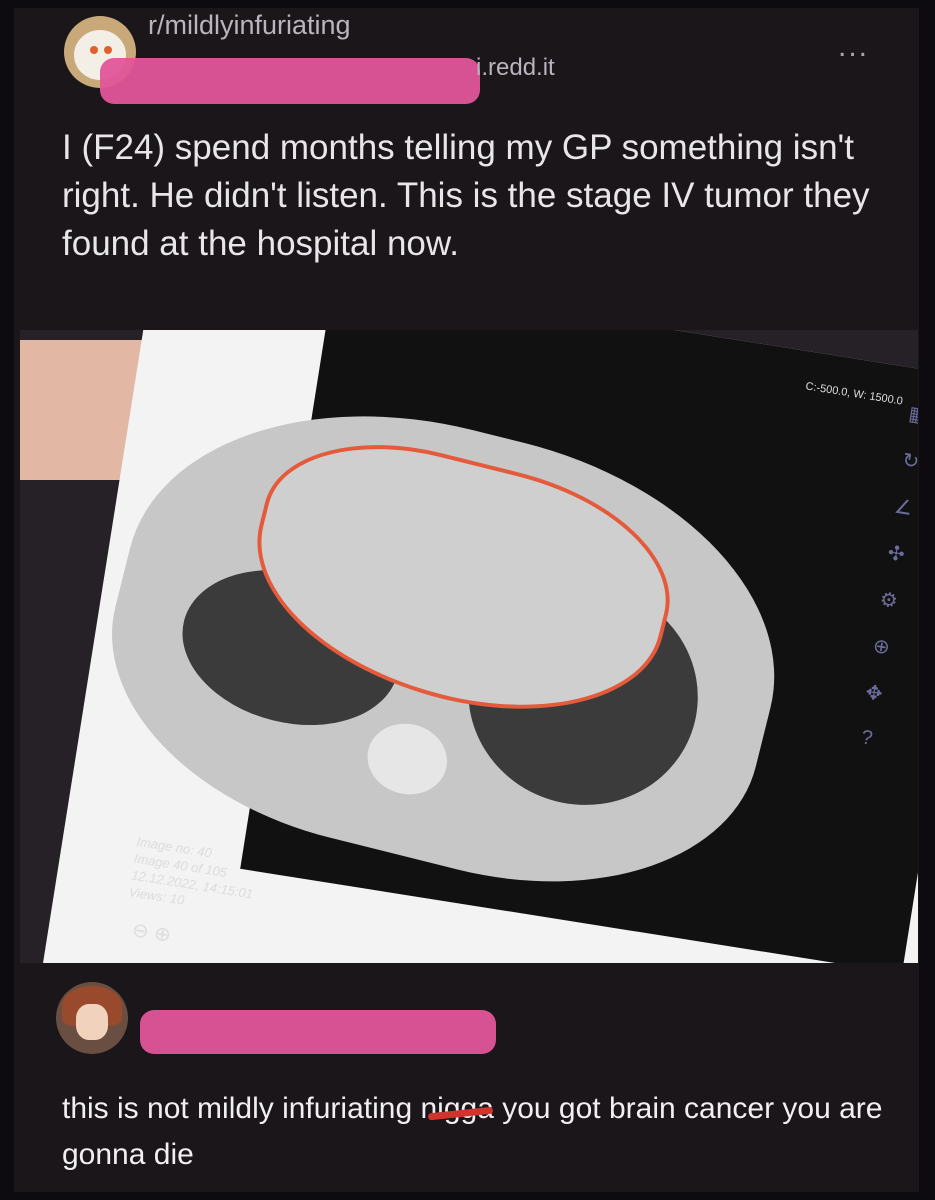 The image size is (935, 1200). I want to click on username-redaction, so click(290, 81).